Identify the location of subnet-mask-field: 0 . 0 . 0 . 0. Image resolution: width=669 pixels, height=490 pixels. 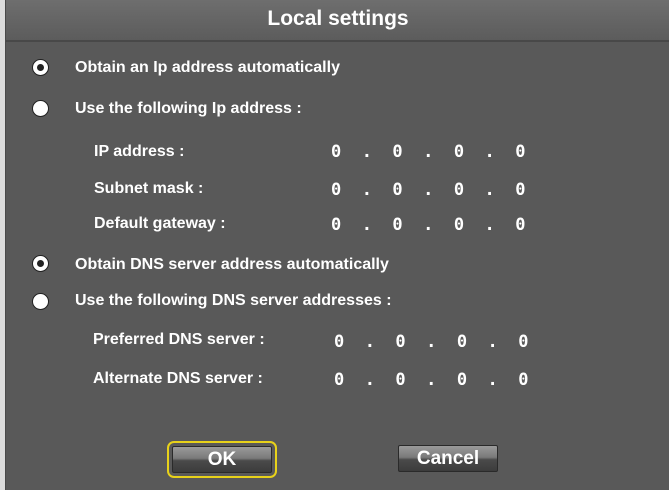
(428, 190).